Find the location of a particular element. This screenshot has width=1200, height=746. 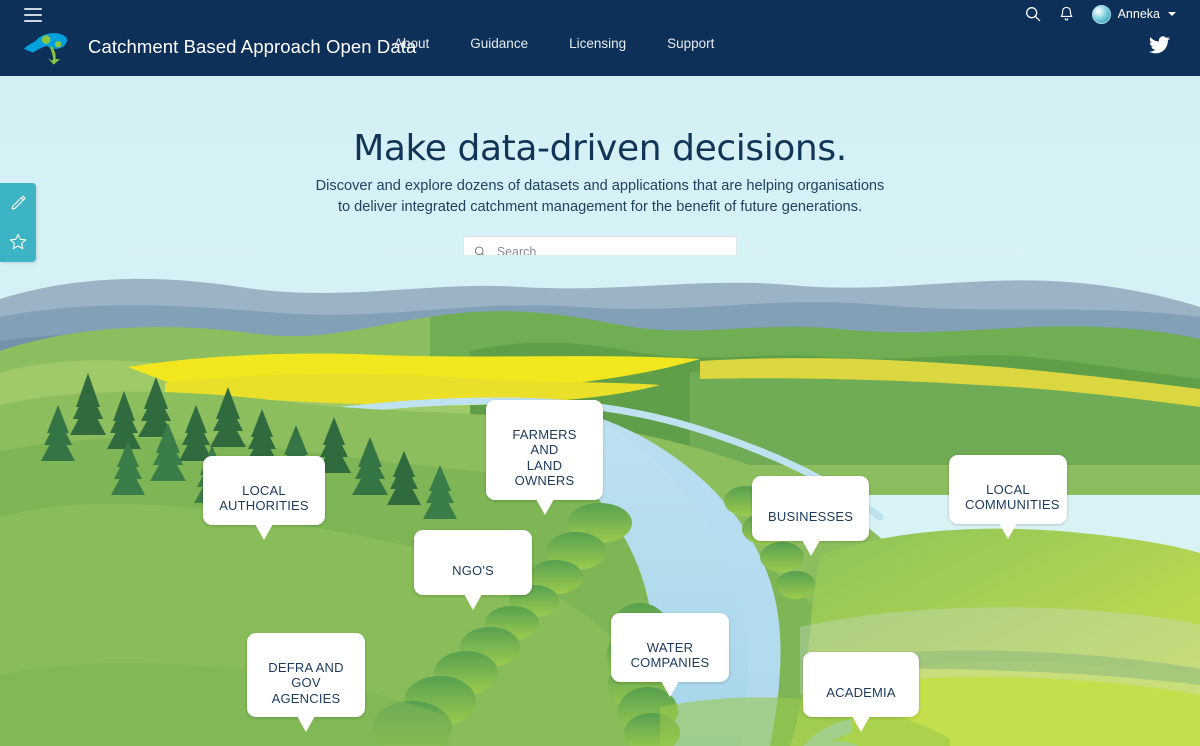

callout-label: ACADEMIA is located at coordinates (861, 692).